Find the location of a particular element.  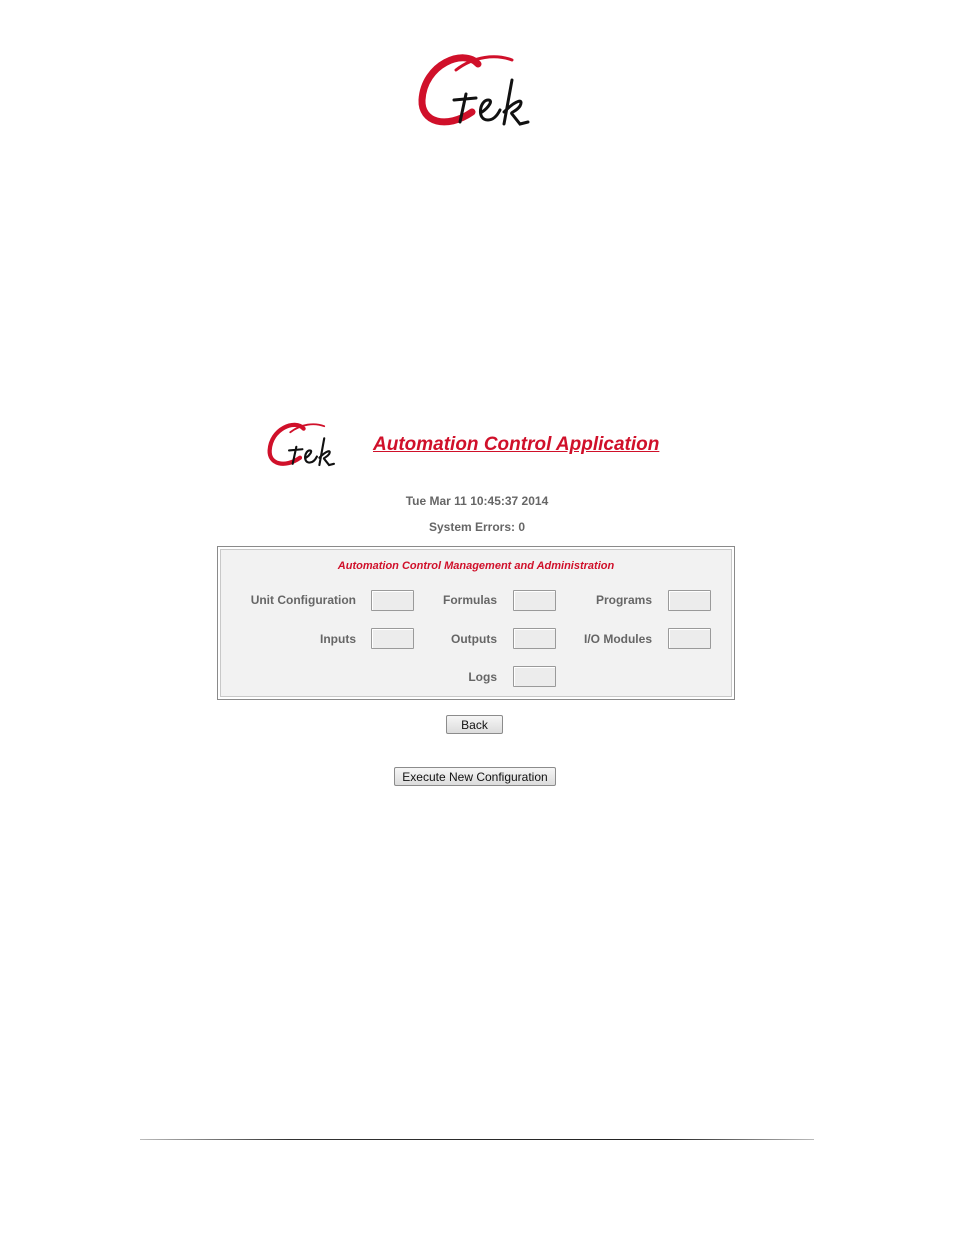

system-errors: System Errors: 0 is located at coordinates (477, 527).